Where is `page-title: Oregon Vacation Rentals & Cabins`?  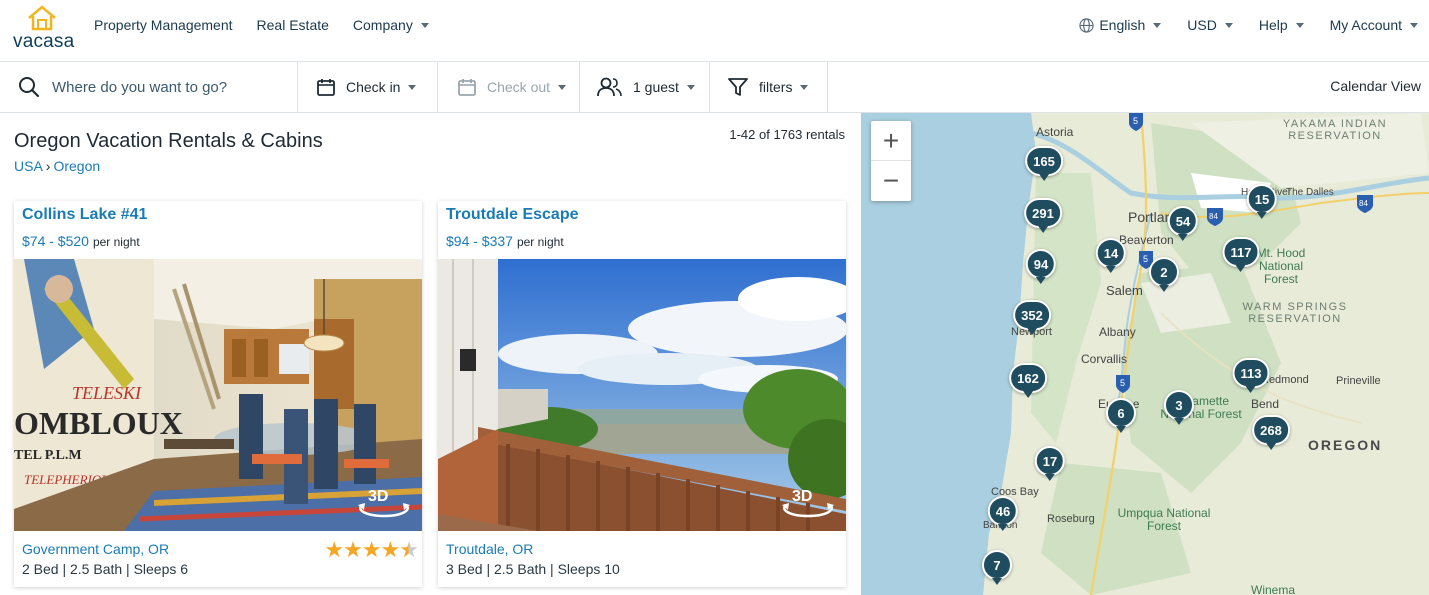
page-title: Oregon Vacation Rentals & Cabins is located at coordinates (168, 141).